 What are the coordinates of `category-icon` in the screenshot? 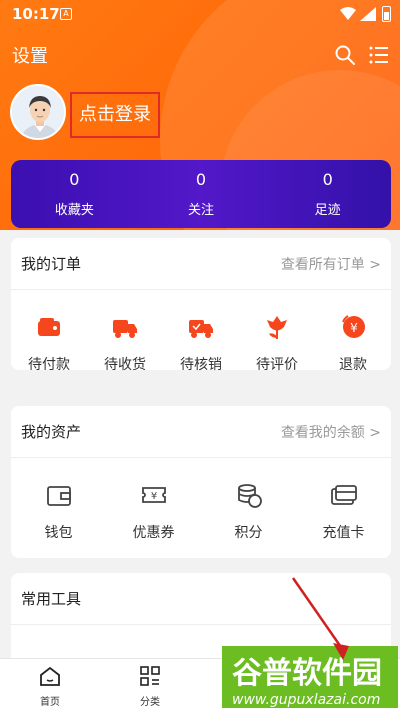 It's located at (150, 676).